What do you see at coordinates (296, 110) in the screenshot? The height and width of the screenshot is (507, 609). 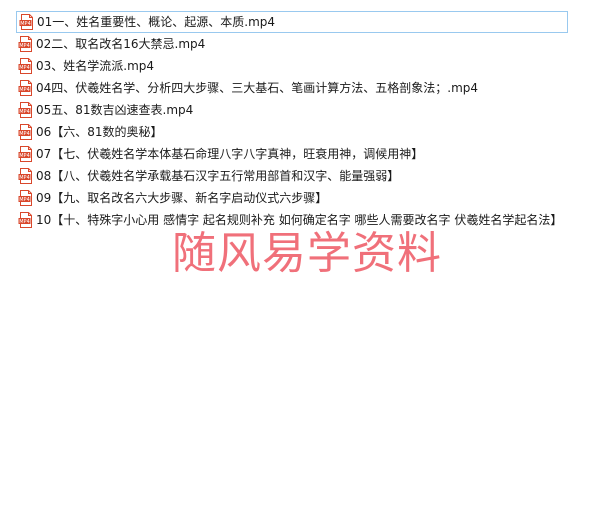 I see `file-item-05: MP4 05五、81数吉凶速查表.mp4` at bounding box center [296, 110].